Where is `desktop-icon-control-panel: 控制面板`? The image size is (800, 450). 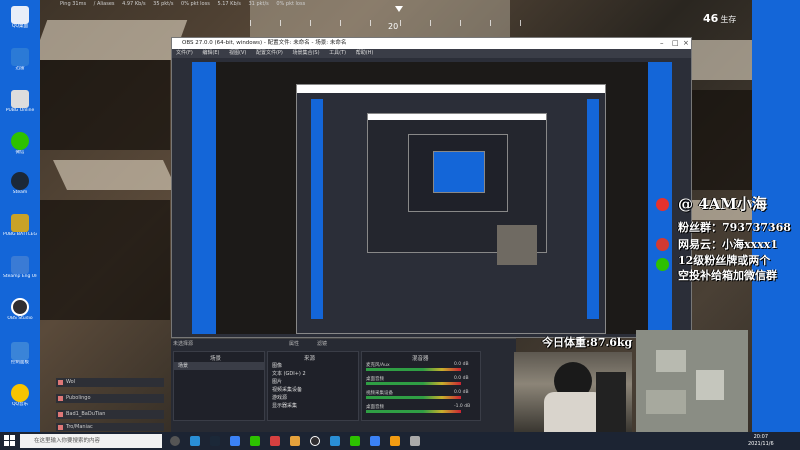
desktop-icon-control-panel: 控制面板 is located at coordinates (20, 354).